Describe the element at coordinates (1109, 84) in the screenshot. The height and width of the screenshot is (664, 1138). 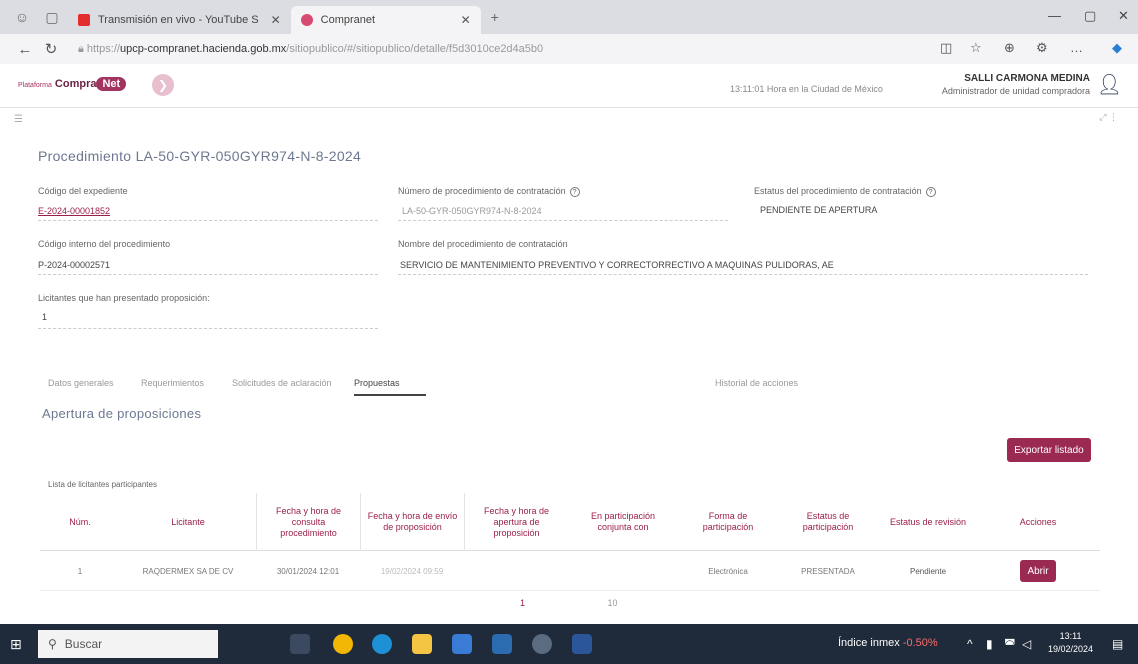
I see `user-avatar-icon: 👤︎` at that location.